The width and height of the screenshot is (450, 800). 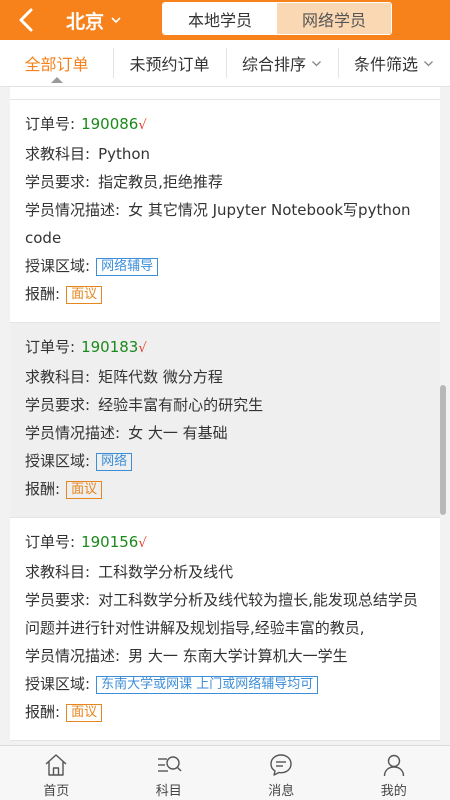 I want to click on order-number: 190156, so click(x=110, y=542).